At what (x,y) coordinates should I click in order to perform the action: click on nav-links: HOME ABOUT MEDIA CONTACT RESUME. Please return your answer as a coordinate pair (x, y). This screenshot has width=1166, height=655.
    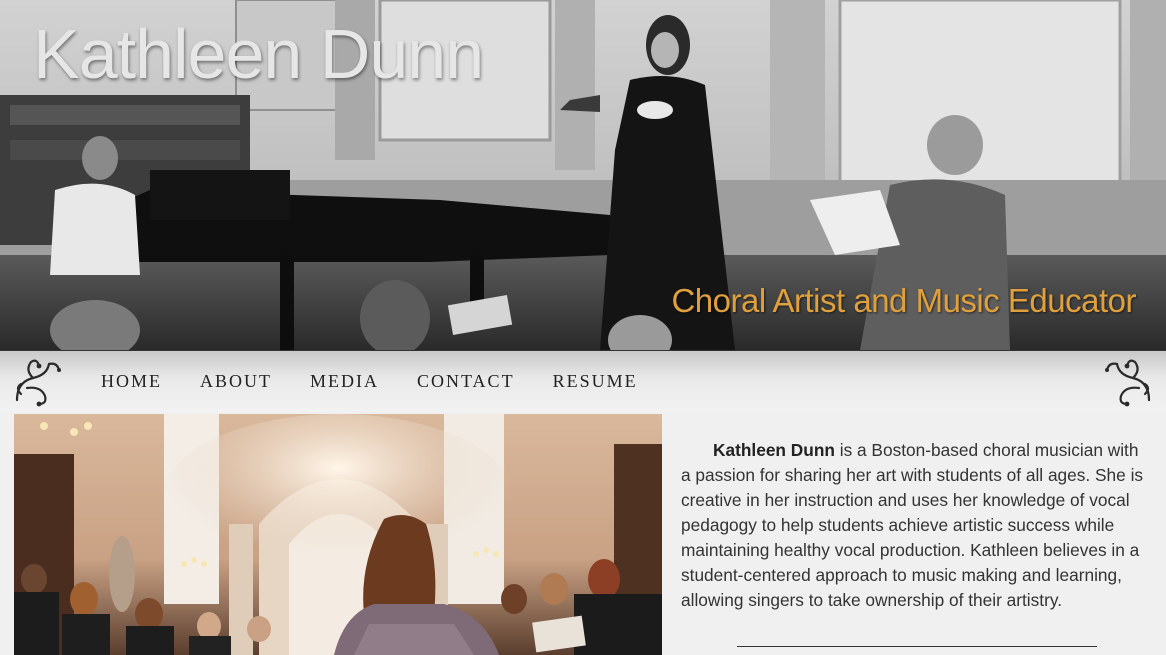
    Looking at the image, I should click on (388, 381).